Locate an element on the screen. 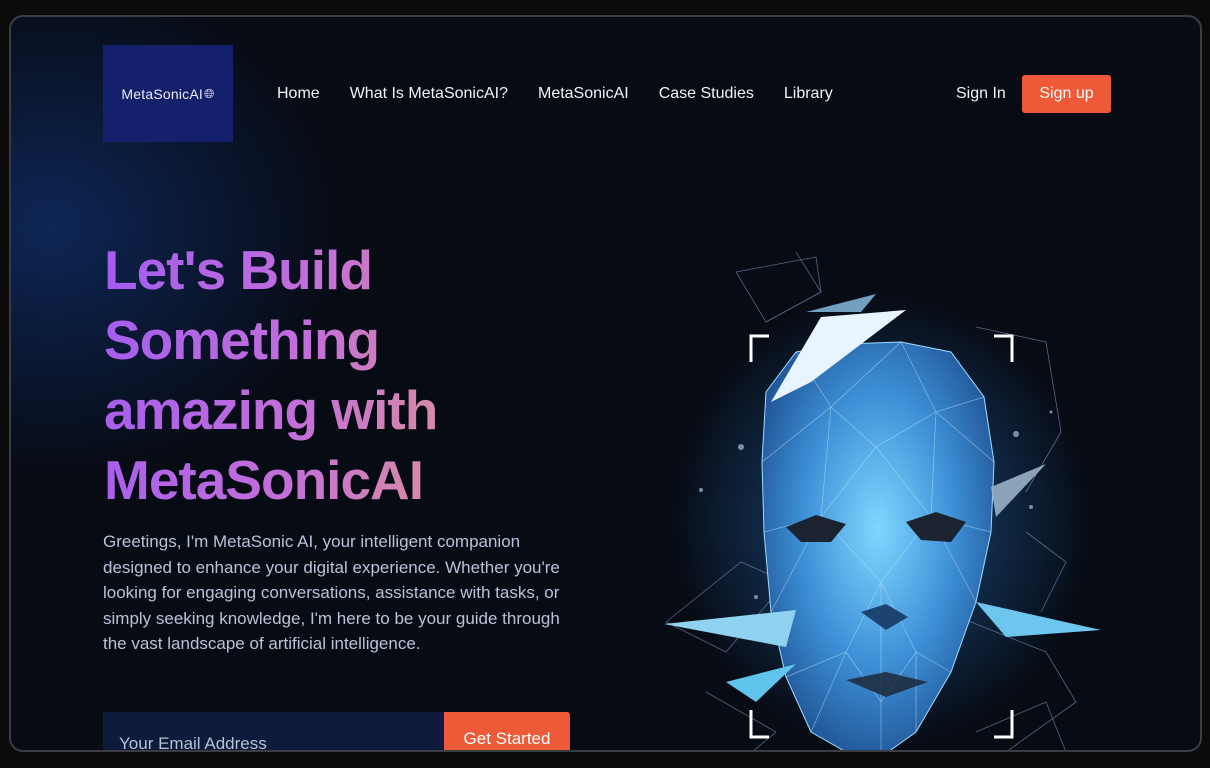 This screenshot has height=768, width=1210. logo-text: MetaSonicAI is located at coordinates (162, 93).